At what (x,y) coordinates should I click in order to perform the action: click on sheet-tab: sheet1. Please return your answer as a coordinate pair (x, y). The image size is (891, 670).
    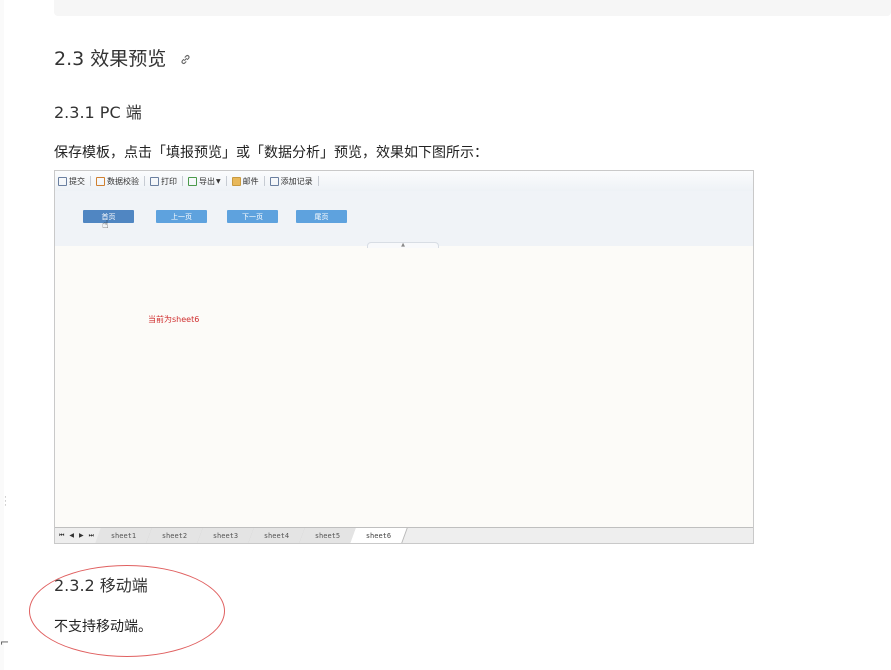
    Looking at the image, I should click on (124, 535).